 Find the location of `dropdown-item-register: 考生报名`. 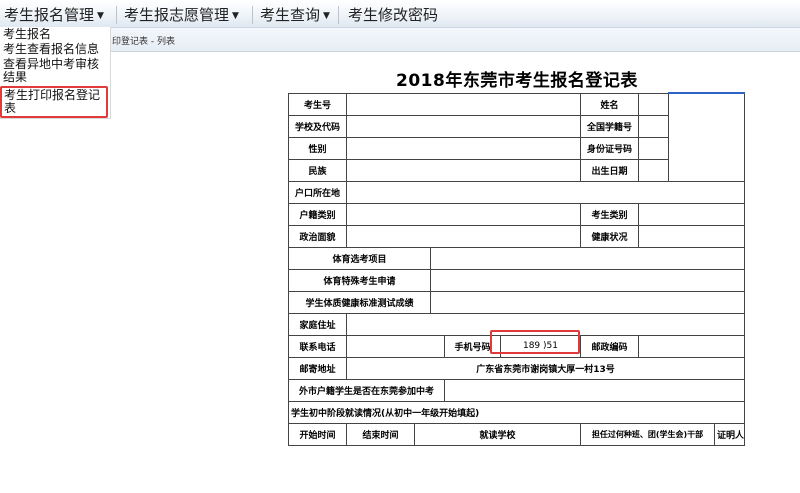

dropdown-item-register: 考生报名 is located at coordinates (55, 34).